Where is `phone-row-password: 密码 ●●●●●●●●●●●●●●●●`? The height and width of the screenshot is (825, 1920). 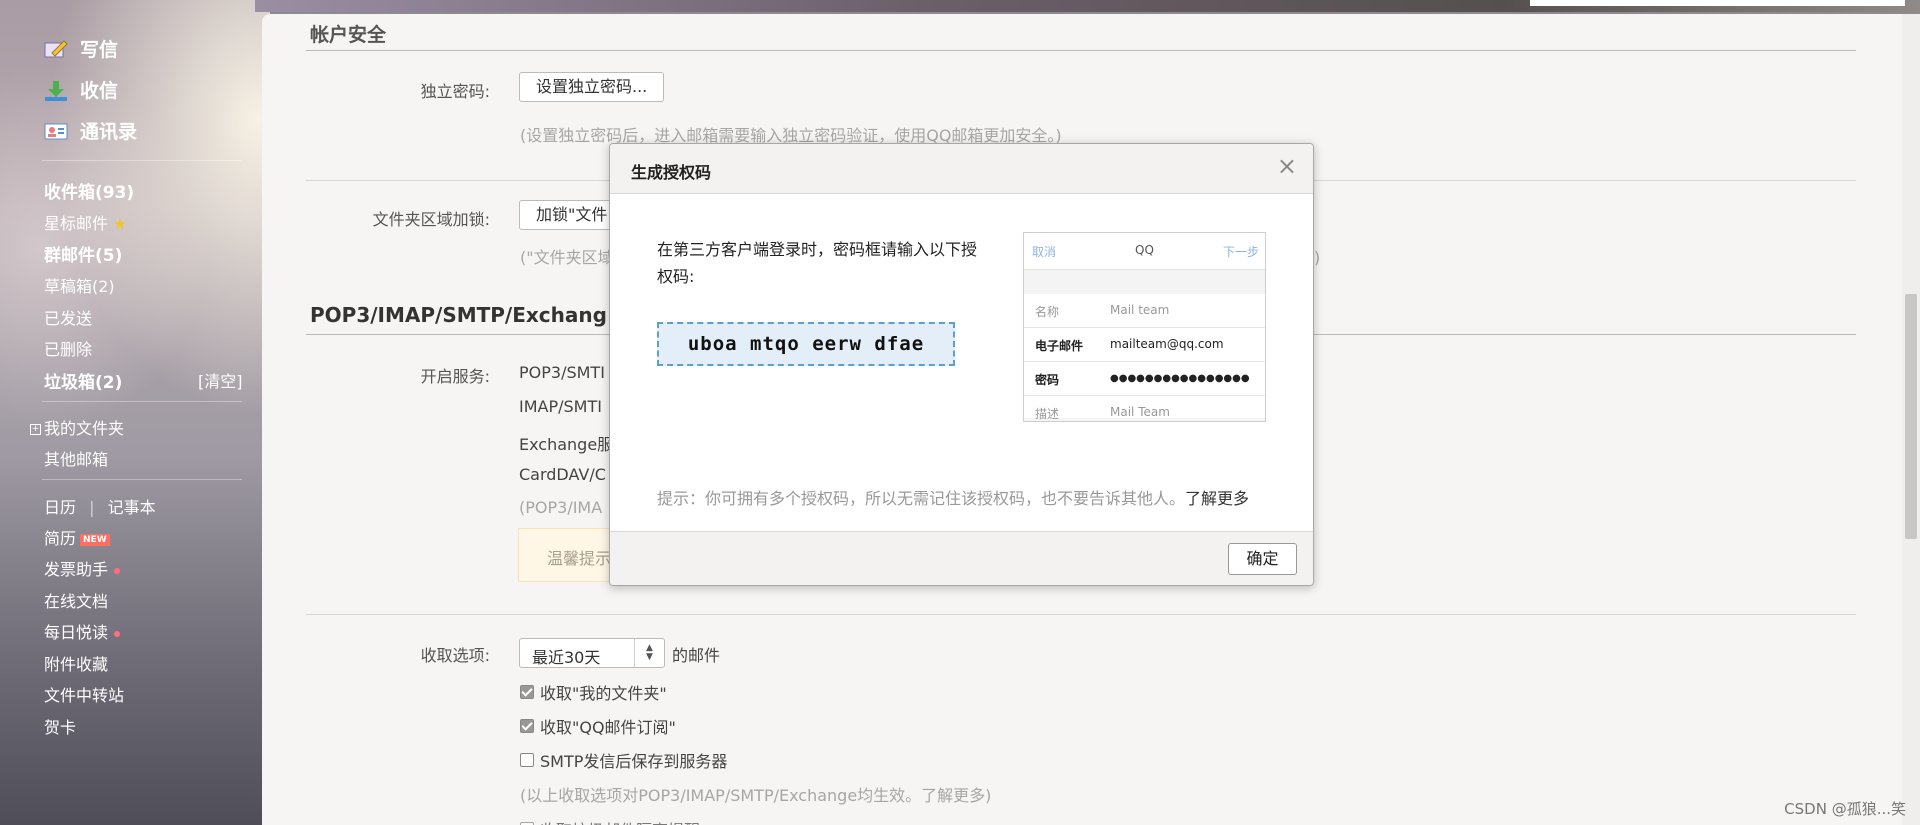 phone-row-password: 密码 ●●●●●●●●●●●●●●●● is located at coordinates (1144, 379).